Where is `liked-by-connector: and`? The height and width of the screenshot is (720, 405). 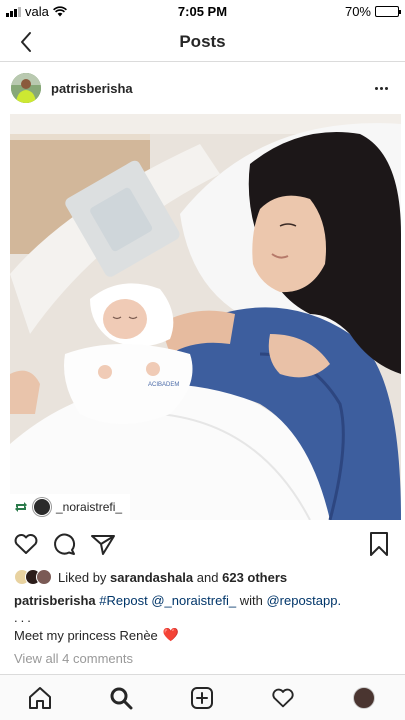
liked-by-connector: and is located at coordinates (207, 577).